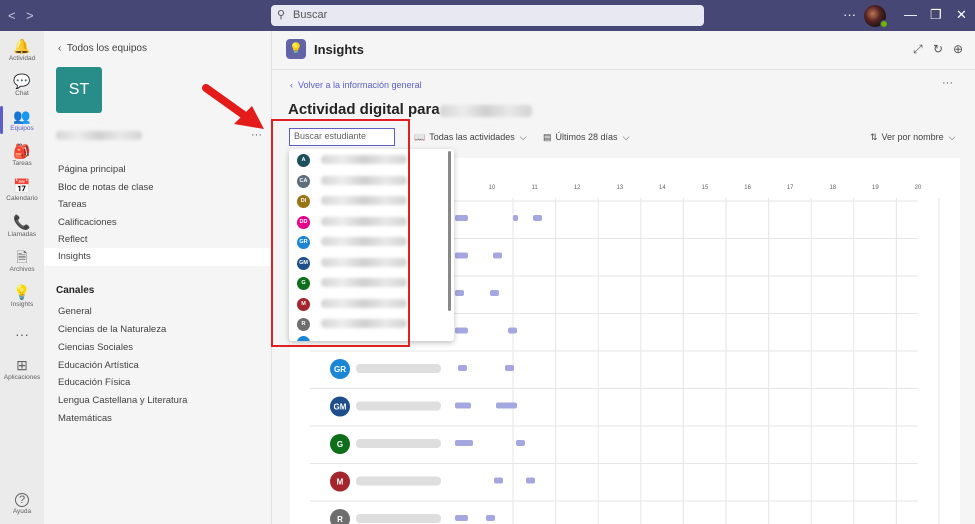  I want to click on team-name-blurred, so click(99, 135).